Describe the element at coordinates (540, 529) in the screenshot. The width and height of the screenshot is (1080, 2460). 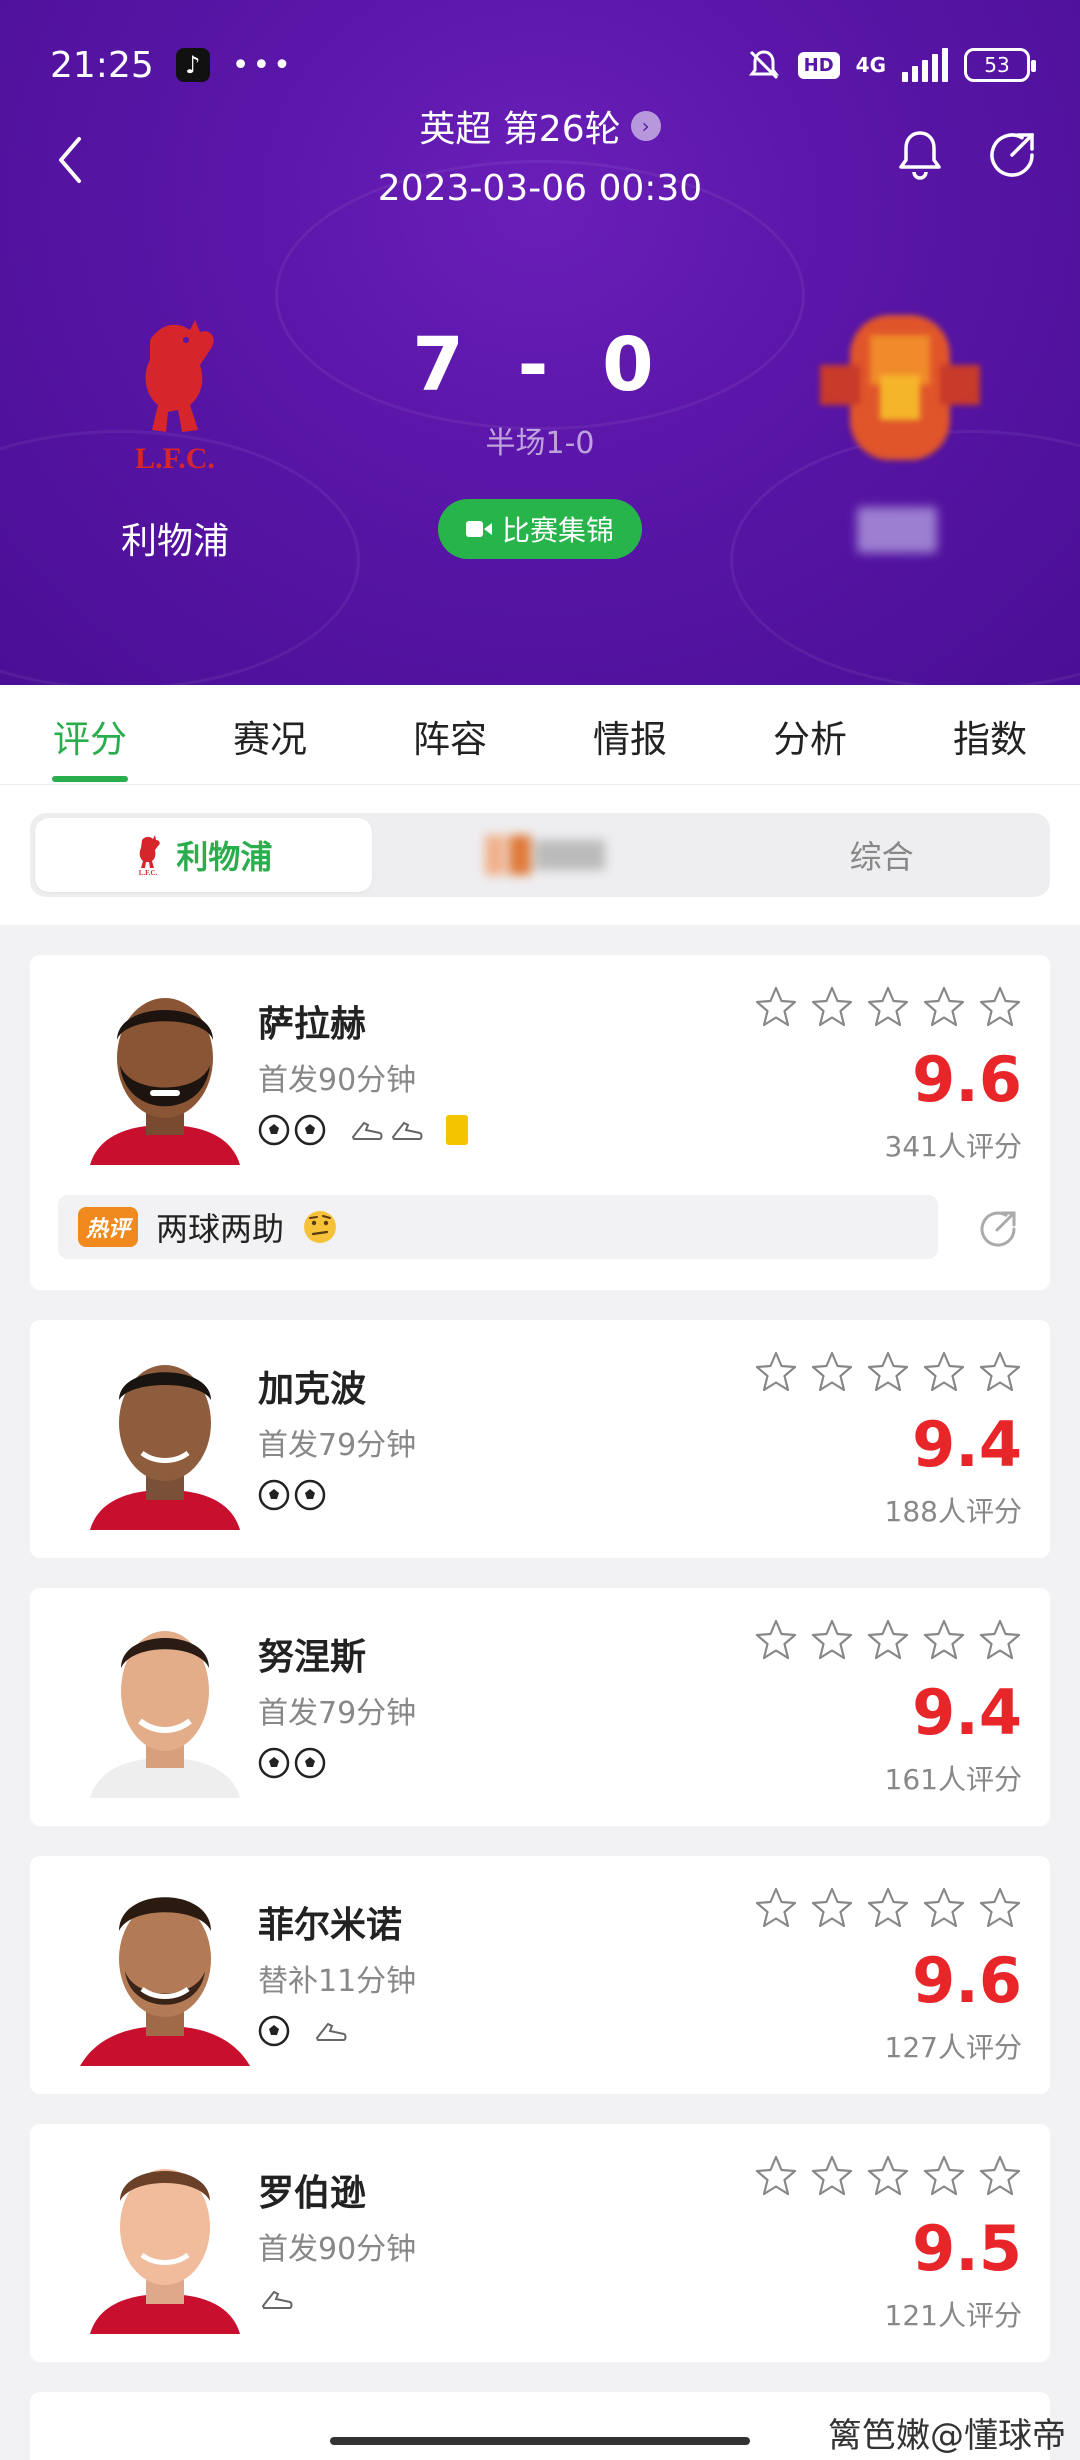
I see `highlights-button: 比赛集锦` at that location.